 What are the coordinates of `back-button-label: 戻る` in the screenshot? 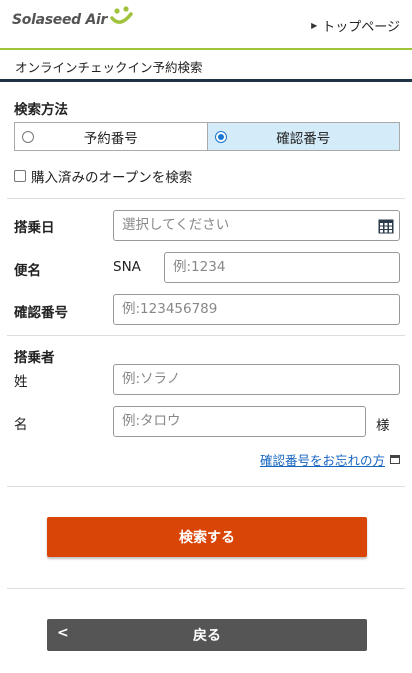 It's located at (207, 636).